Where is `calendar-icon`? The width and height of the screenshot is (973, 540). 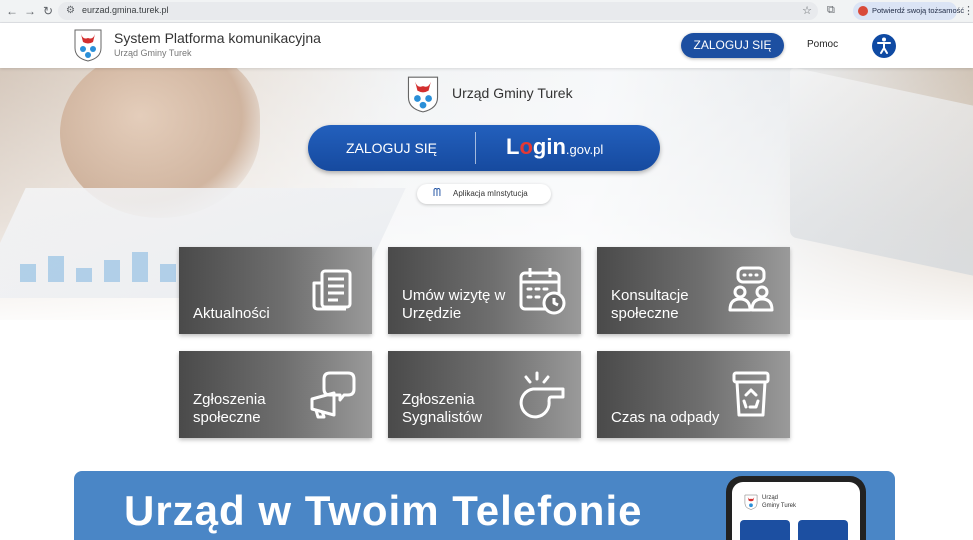 calendar-icon is located at coordinates (542, 290).